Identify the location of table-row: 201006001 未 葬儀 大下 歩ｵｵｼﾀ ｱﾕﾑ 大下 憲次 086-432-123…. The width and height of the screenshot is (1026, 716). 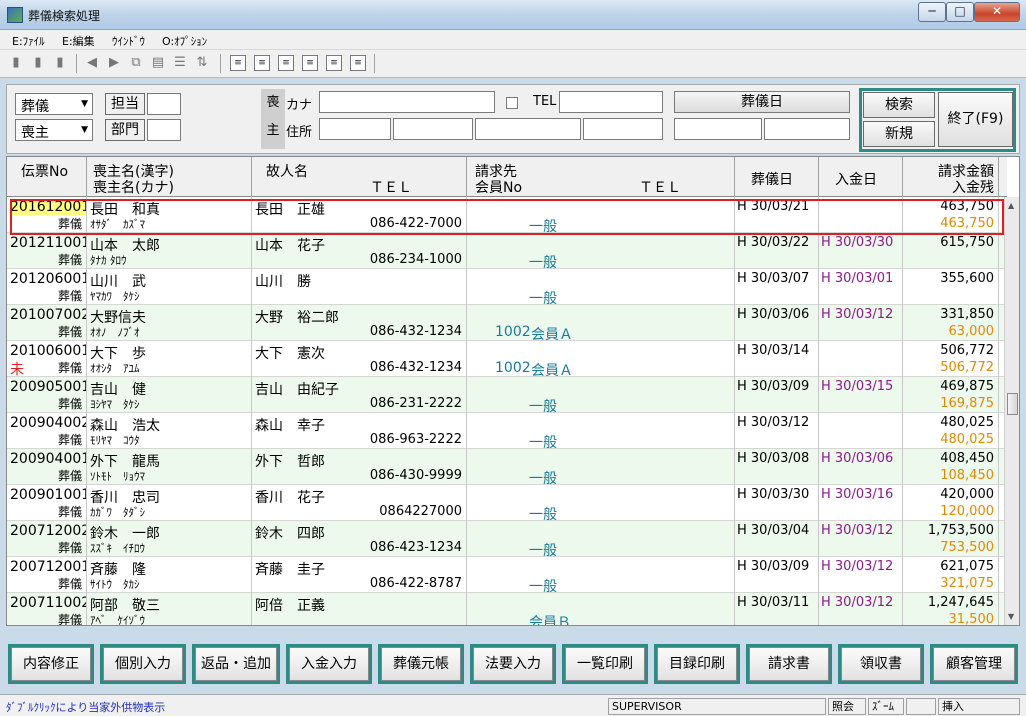
(507, 359).